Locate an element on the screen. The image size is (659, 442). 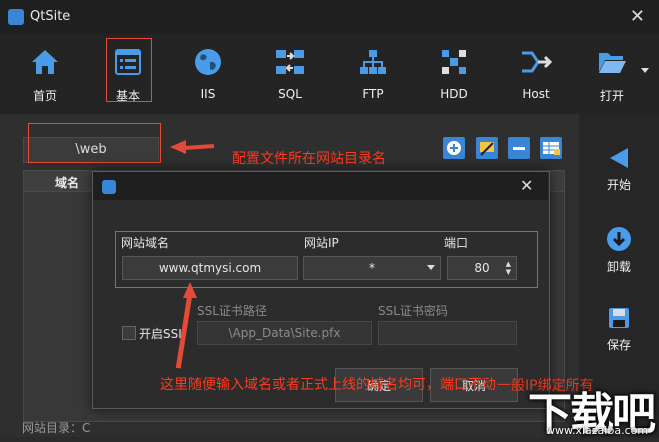
uninstall-button: 卸载 is located at coordinates (619, 250).